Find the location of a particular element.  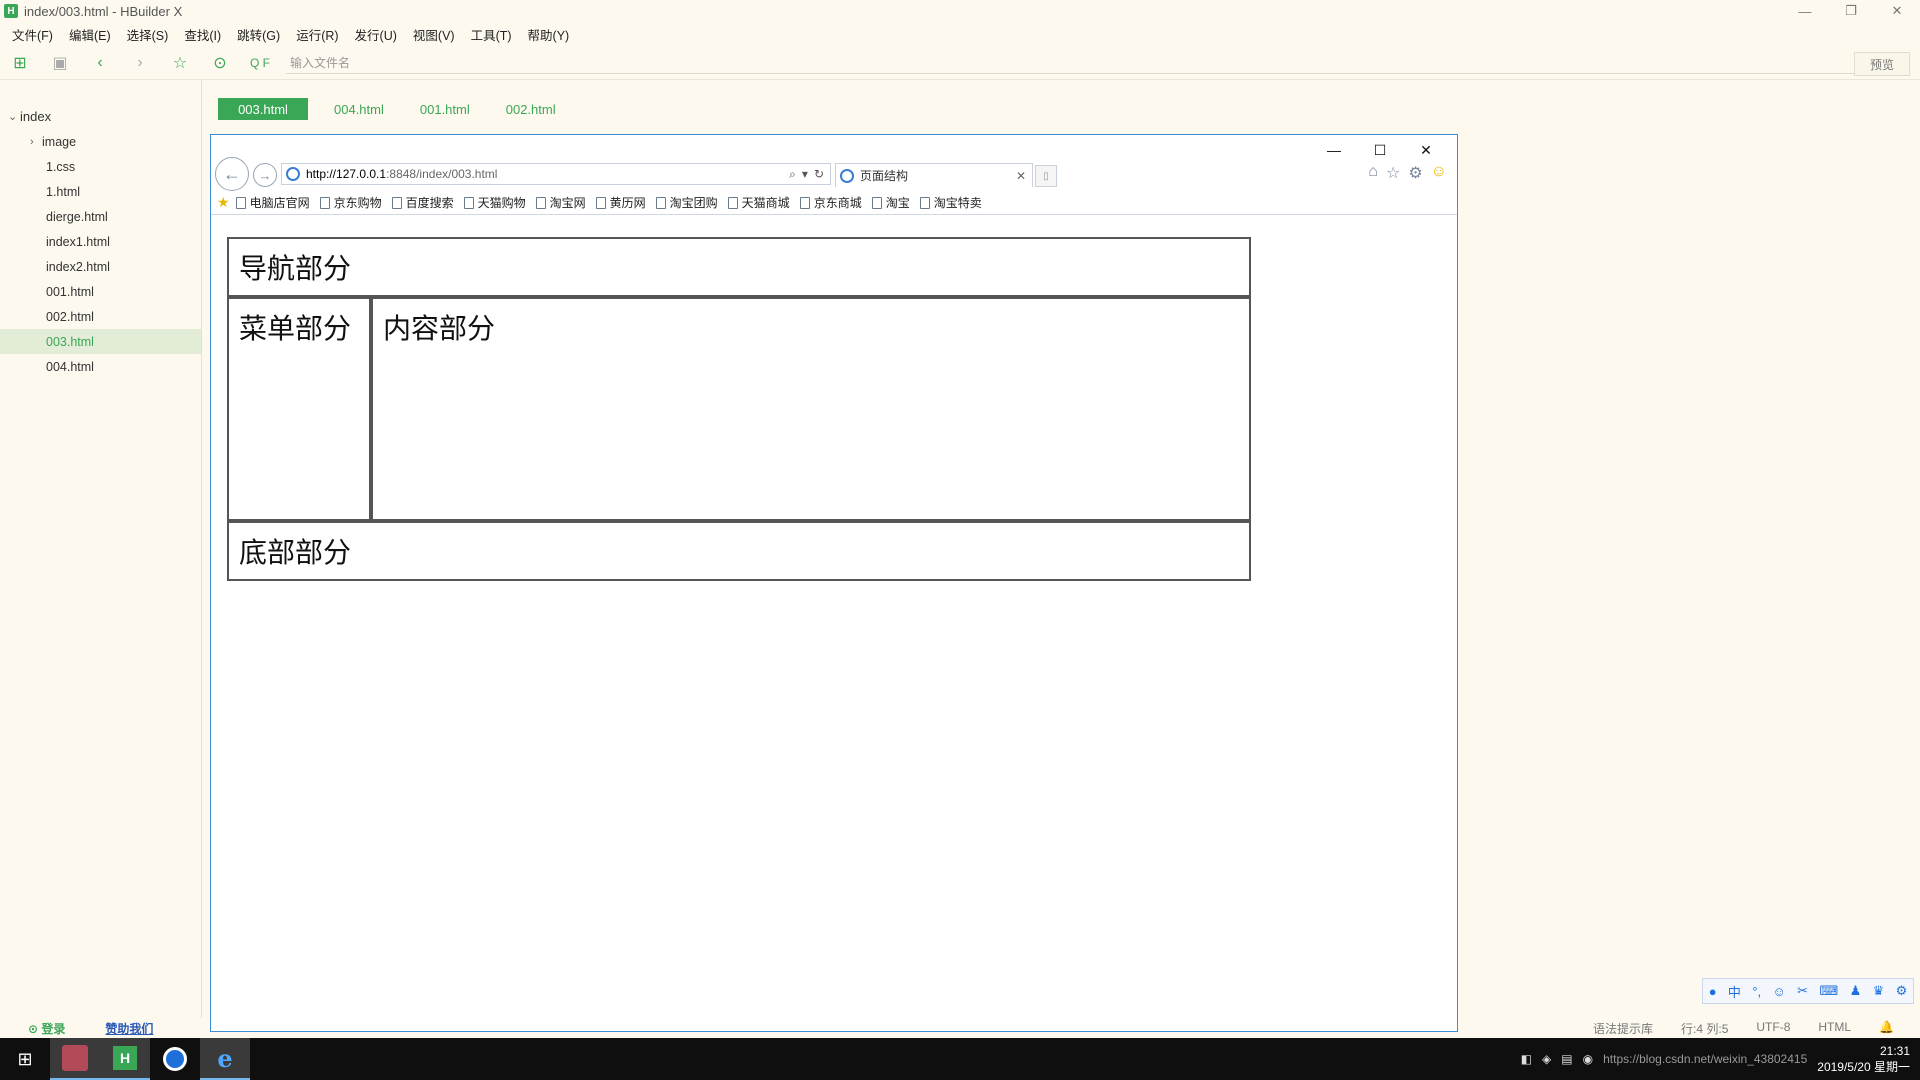

forward-icon: › is located at coordinates (140, 63).